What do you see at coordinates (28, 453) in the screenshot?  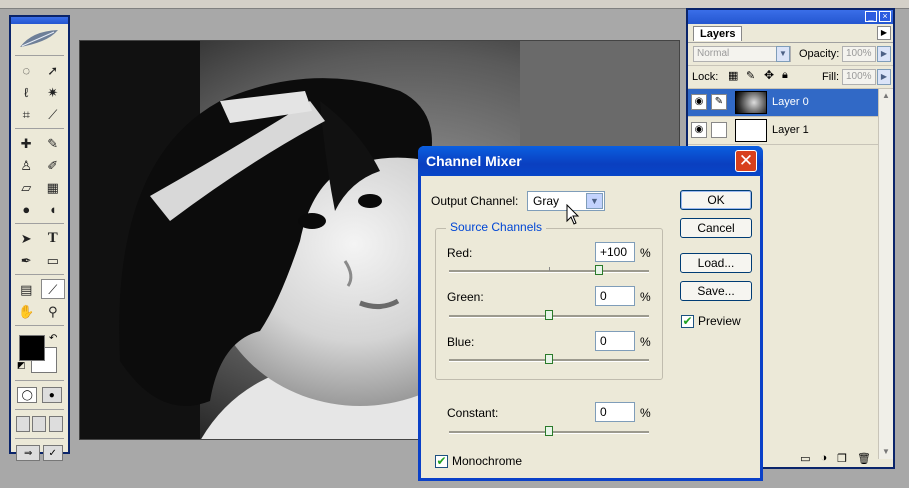 I see `jump-to-imageready-icon: ⇒` at bounding box center [28, 453].